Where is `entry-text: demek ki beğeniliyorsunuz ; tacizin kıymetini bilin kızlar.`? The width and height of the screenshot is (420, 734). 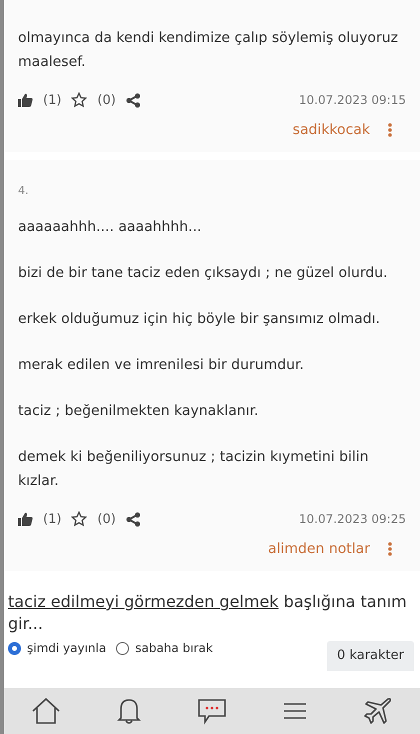 entry-text: demek ki beğeniliyorsunuz ; tacizin kıymetini bilin kızlar. is located at coordinates (194, 469).